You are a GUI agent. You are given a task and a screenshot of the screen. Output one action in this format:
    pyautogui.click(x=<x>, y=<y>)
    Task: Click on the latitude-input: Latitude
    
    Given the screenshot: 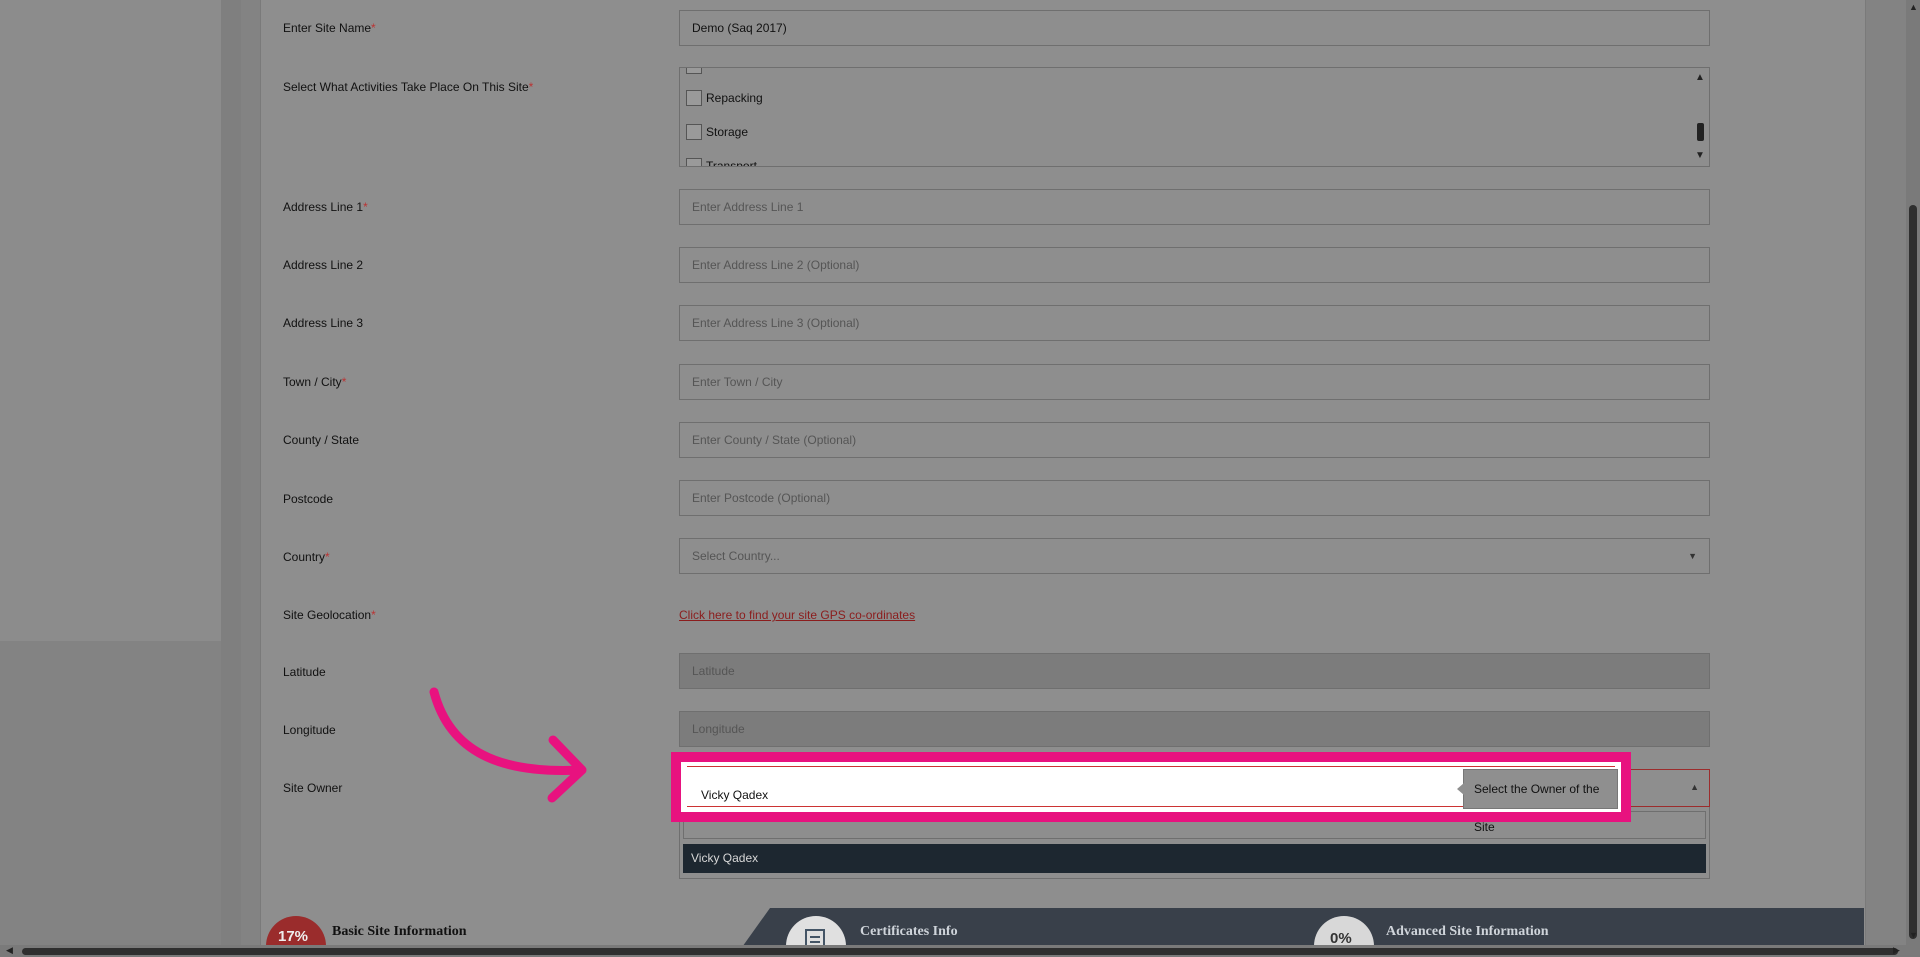 What is the action you would take?
    pyautogui.click(x=1194, y=671)
    